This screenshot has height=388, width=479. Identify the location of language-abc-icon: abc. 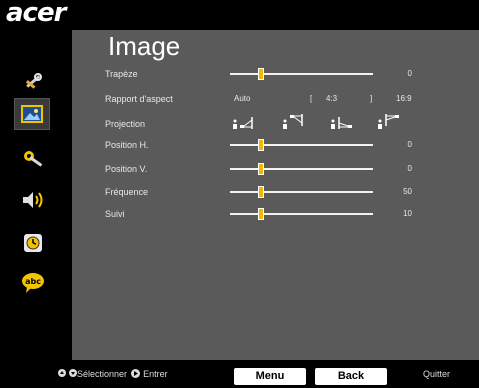
(33, 283).